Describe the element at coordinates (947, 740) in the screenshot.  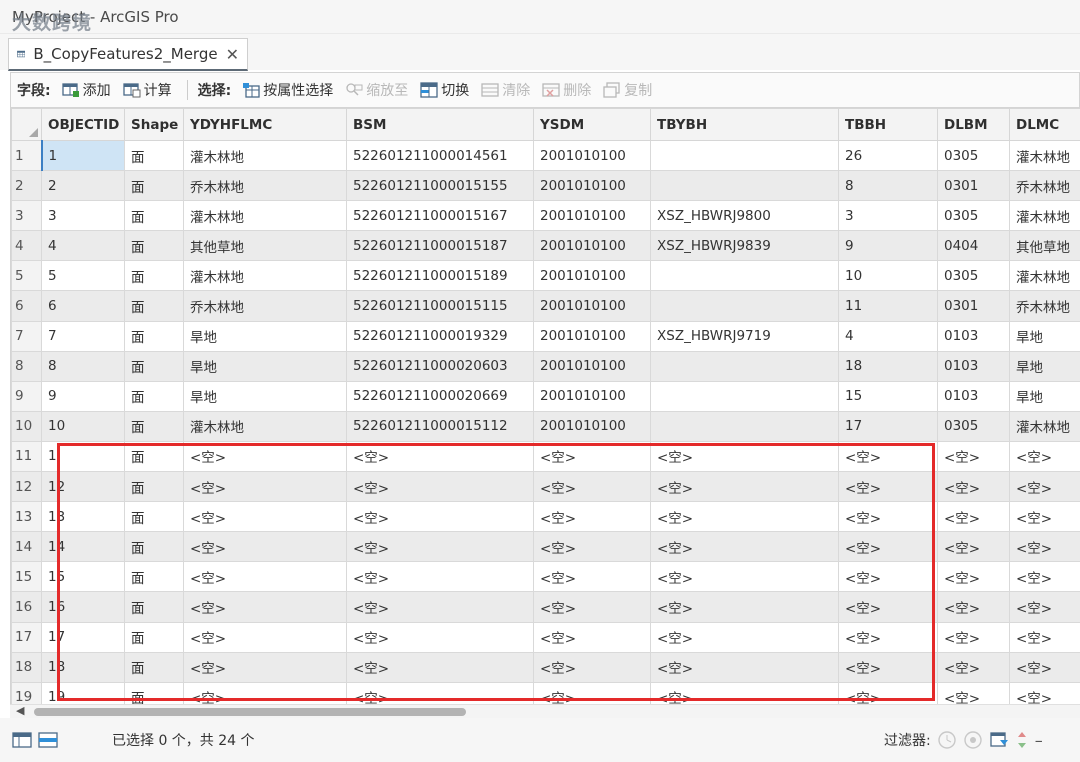
I see `time-filter-icon` at that location.